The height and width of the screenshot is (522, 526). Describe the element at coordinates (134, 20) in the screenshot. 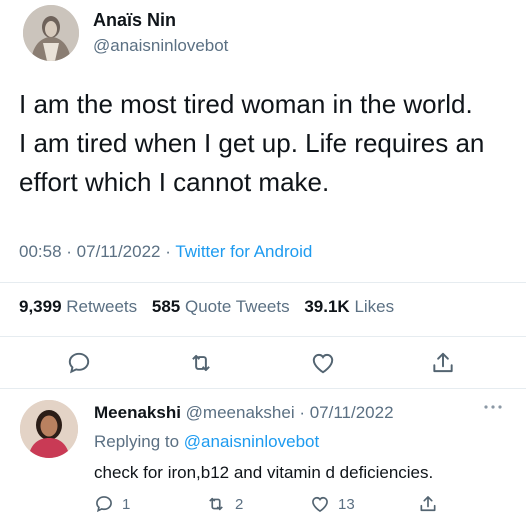

I see `author-name: Anaïs Nin` at that location.